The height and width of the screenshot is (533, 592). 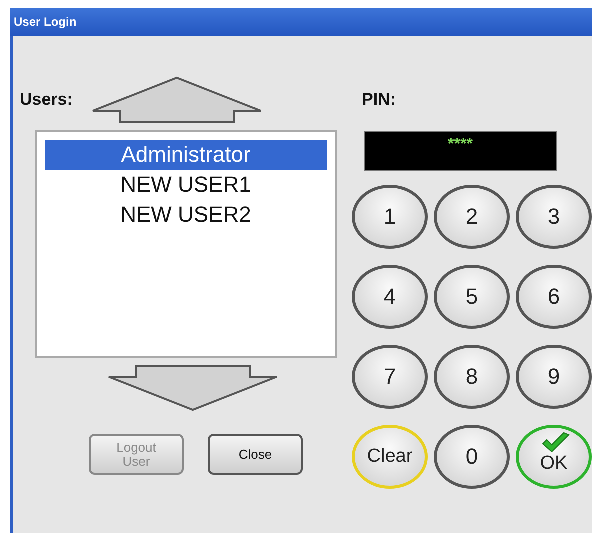 I want to click on user-item: NEW USER1, so click(x=186, y=185).